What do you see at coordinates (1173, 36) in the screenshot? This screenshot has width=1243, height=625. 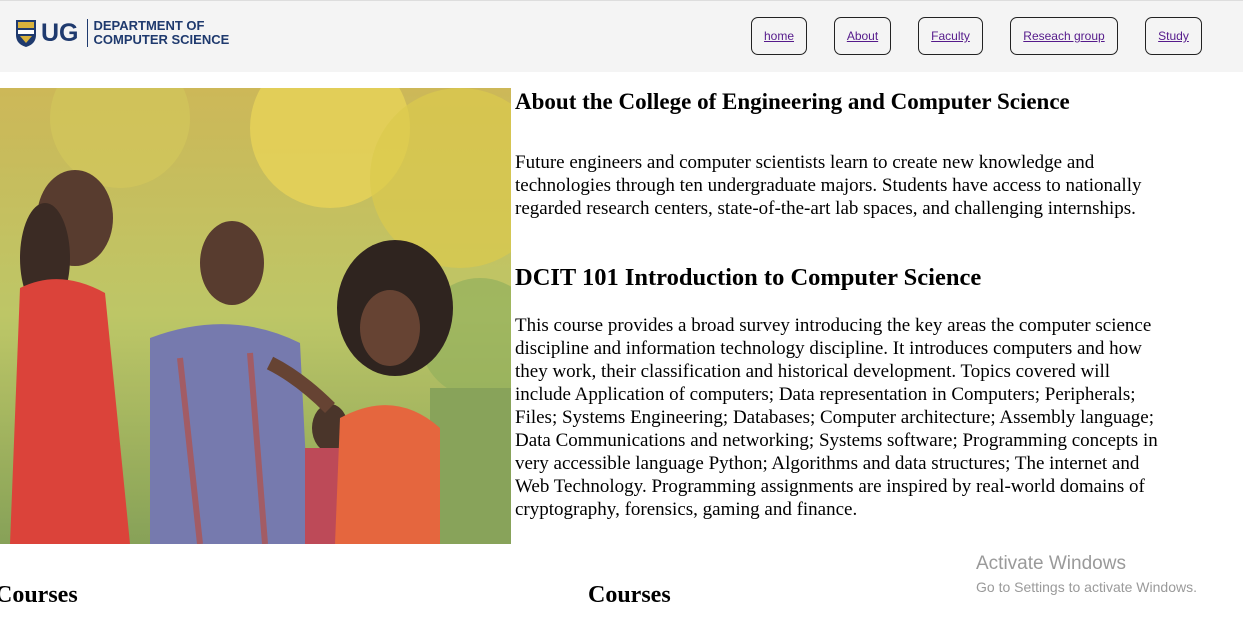 I see `nav-study-link: Study` at bounding box center [1173, 36].